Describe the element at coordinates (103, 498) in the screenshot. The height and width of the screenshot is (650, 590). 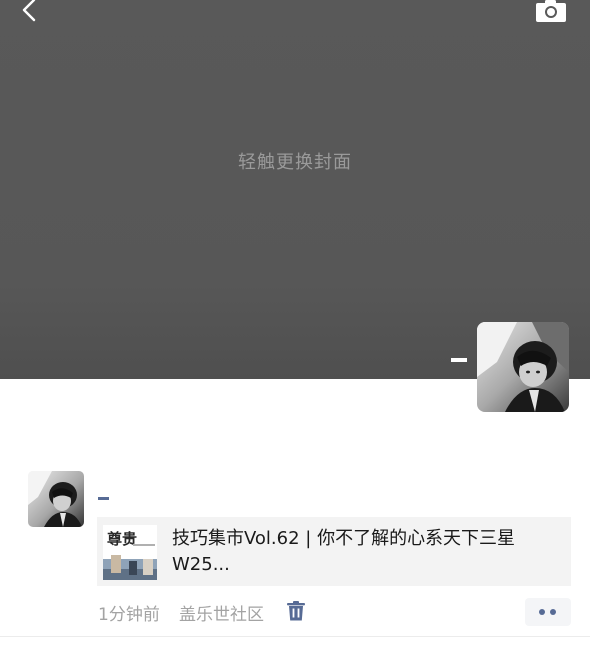
I see `moment-author-name` at that location.